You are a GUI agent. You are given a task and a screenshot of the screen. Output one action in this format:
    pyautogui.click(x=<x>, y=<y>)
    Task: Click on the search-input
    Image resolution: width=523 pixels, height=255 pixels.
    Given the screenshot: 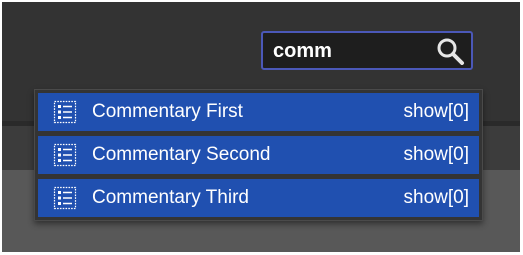 What is the action you would take?
    pyautogui.click(x=353, y=51)
    